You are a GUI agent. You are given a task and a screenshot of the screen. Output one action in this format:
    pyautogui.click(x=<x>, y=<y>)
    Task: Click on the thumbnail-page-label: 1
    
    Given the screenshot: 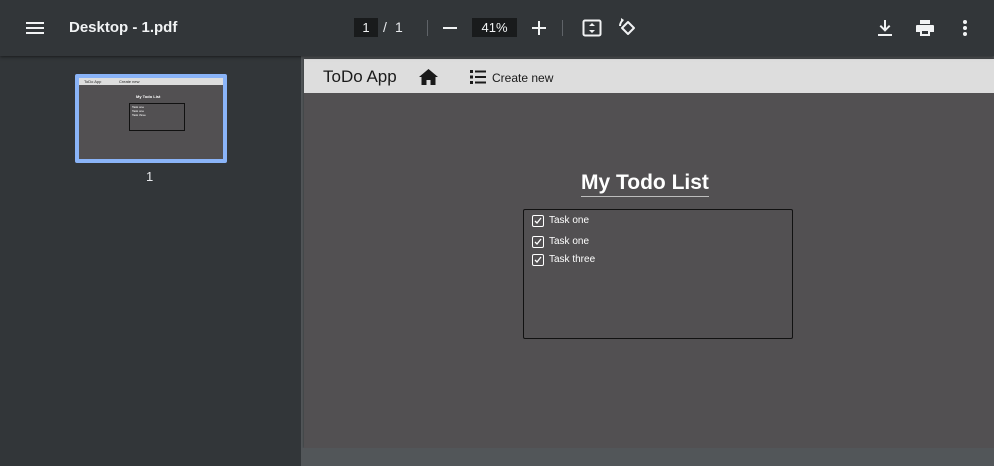 What is the action you would take?
    pyautogui.click(x=150, y=176)
    